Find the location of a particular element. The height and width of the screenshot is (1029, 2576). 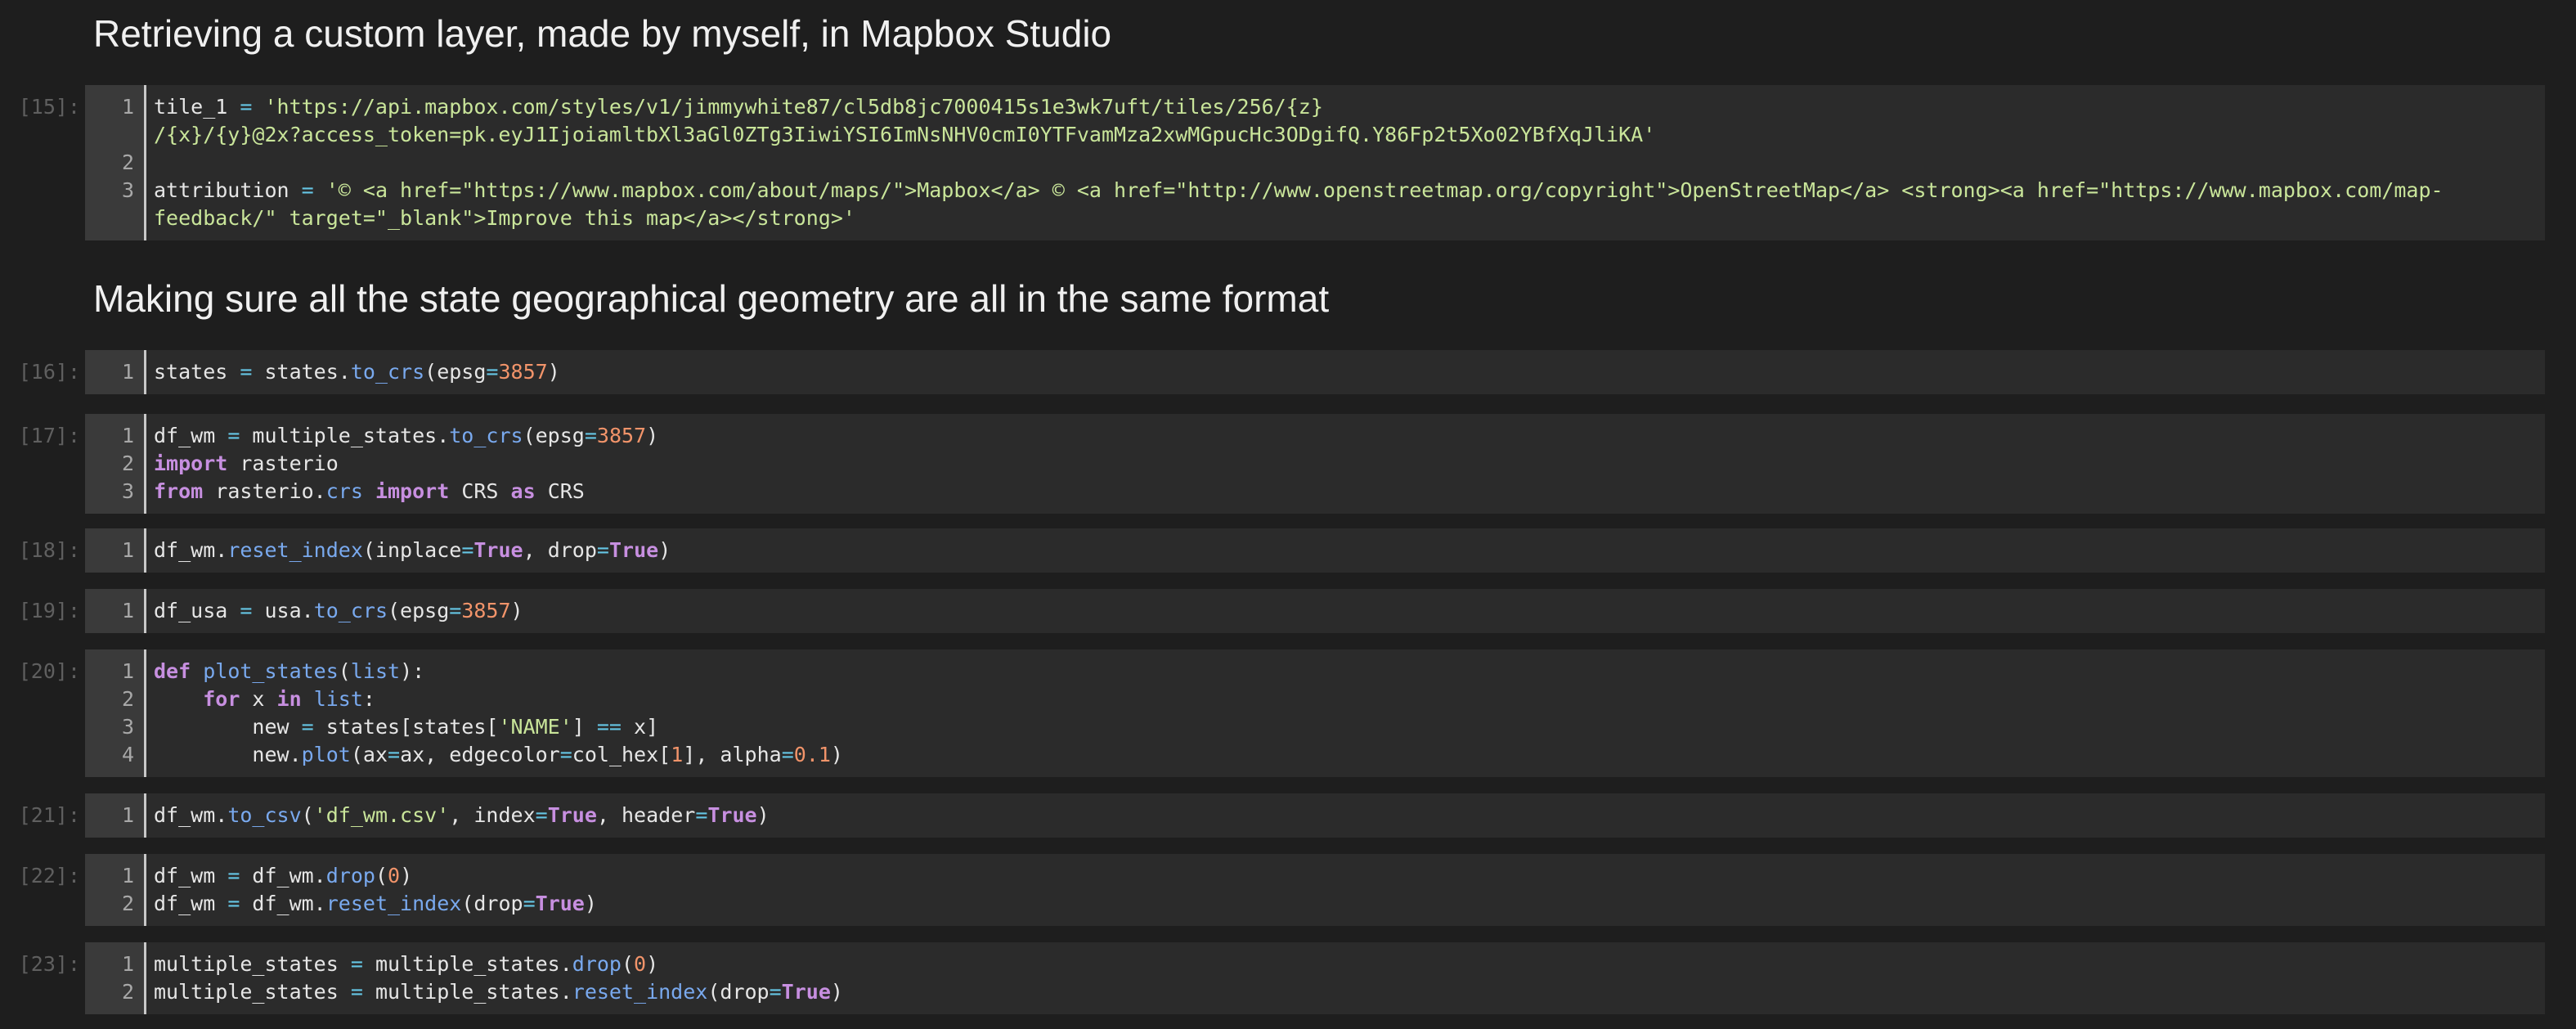

code-line: from rasterio.crs import CRS as CRS is located at coordinates (369, 492).